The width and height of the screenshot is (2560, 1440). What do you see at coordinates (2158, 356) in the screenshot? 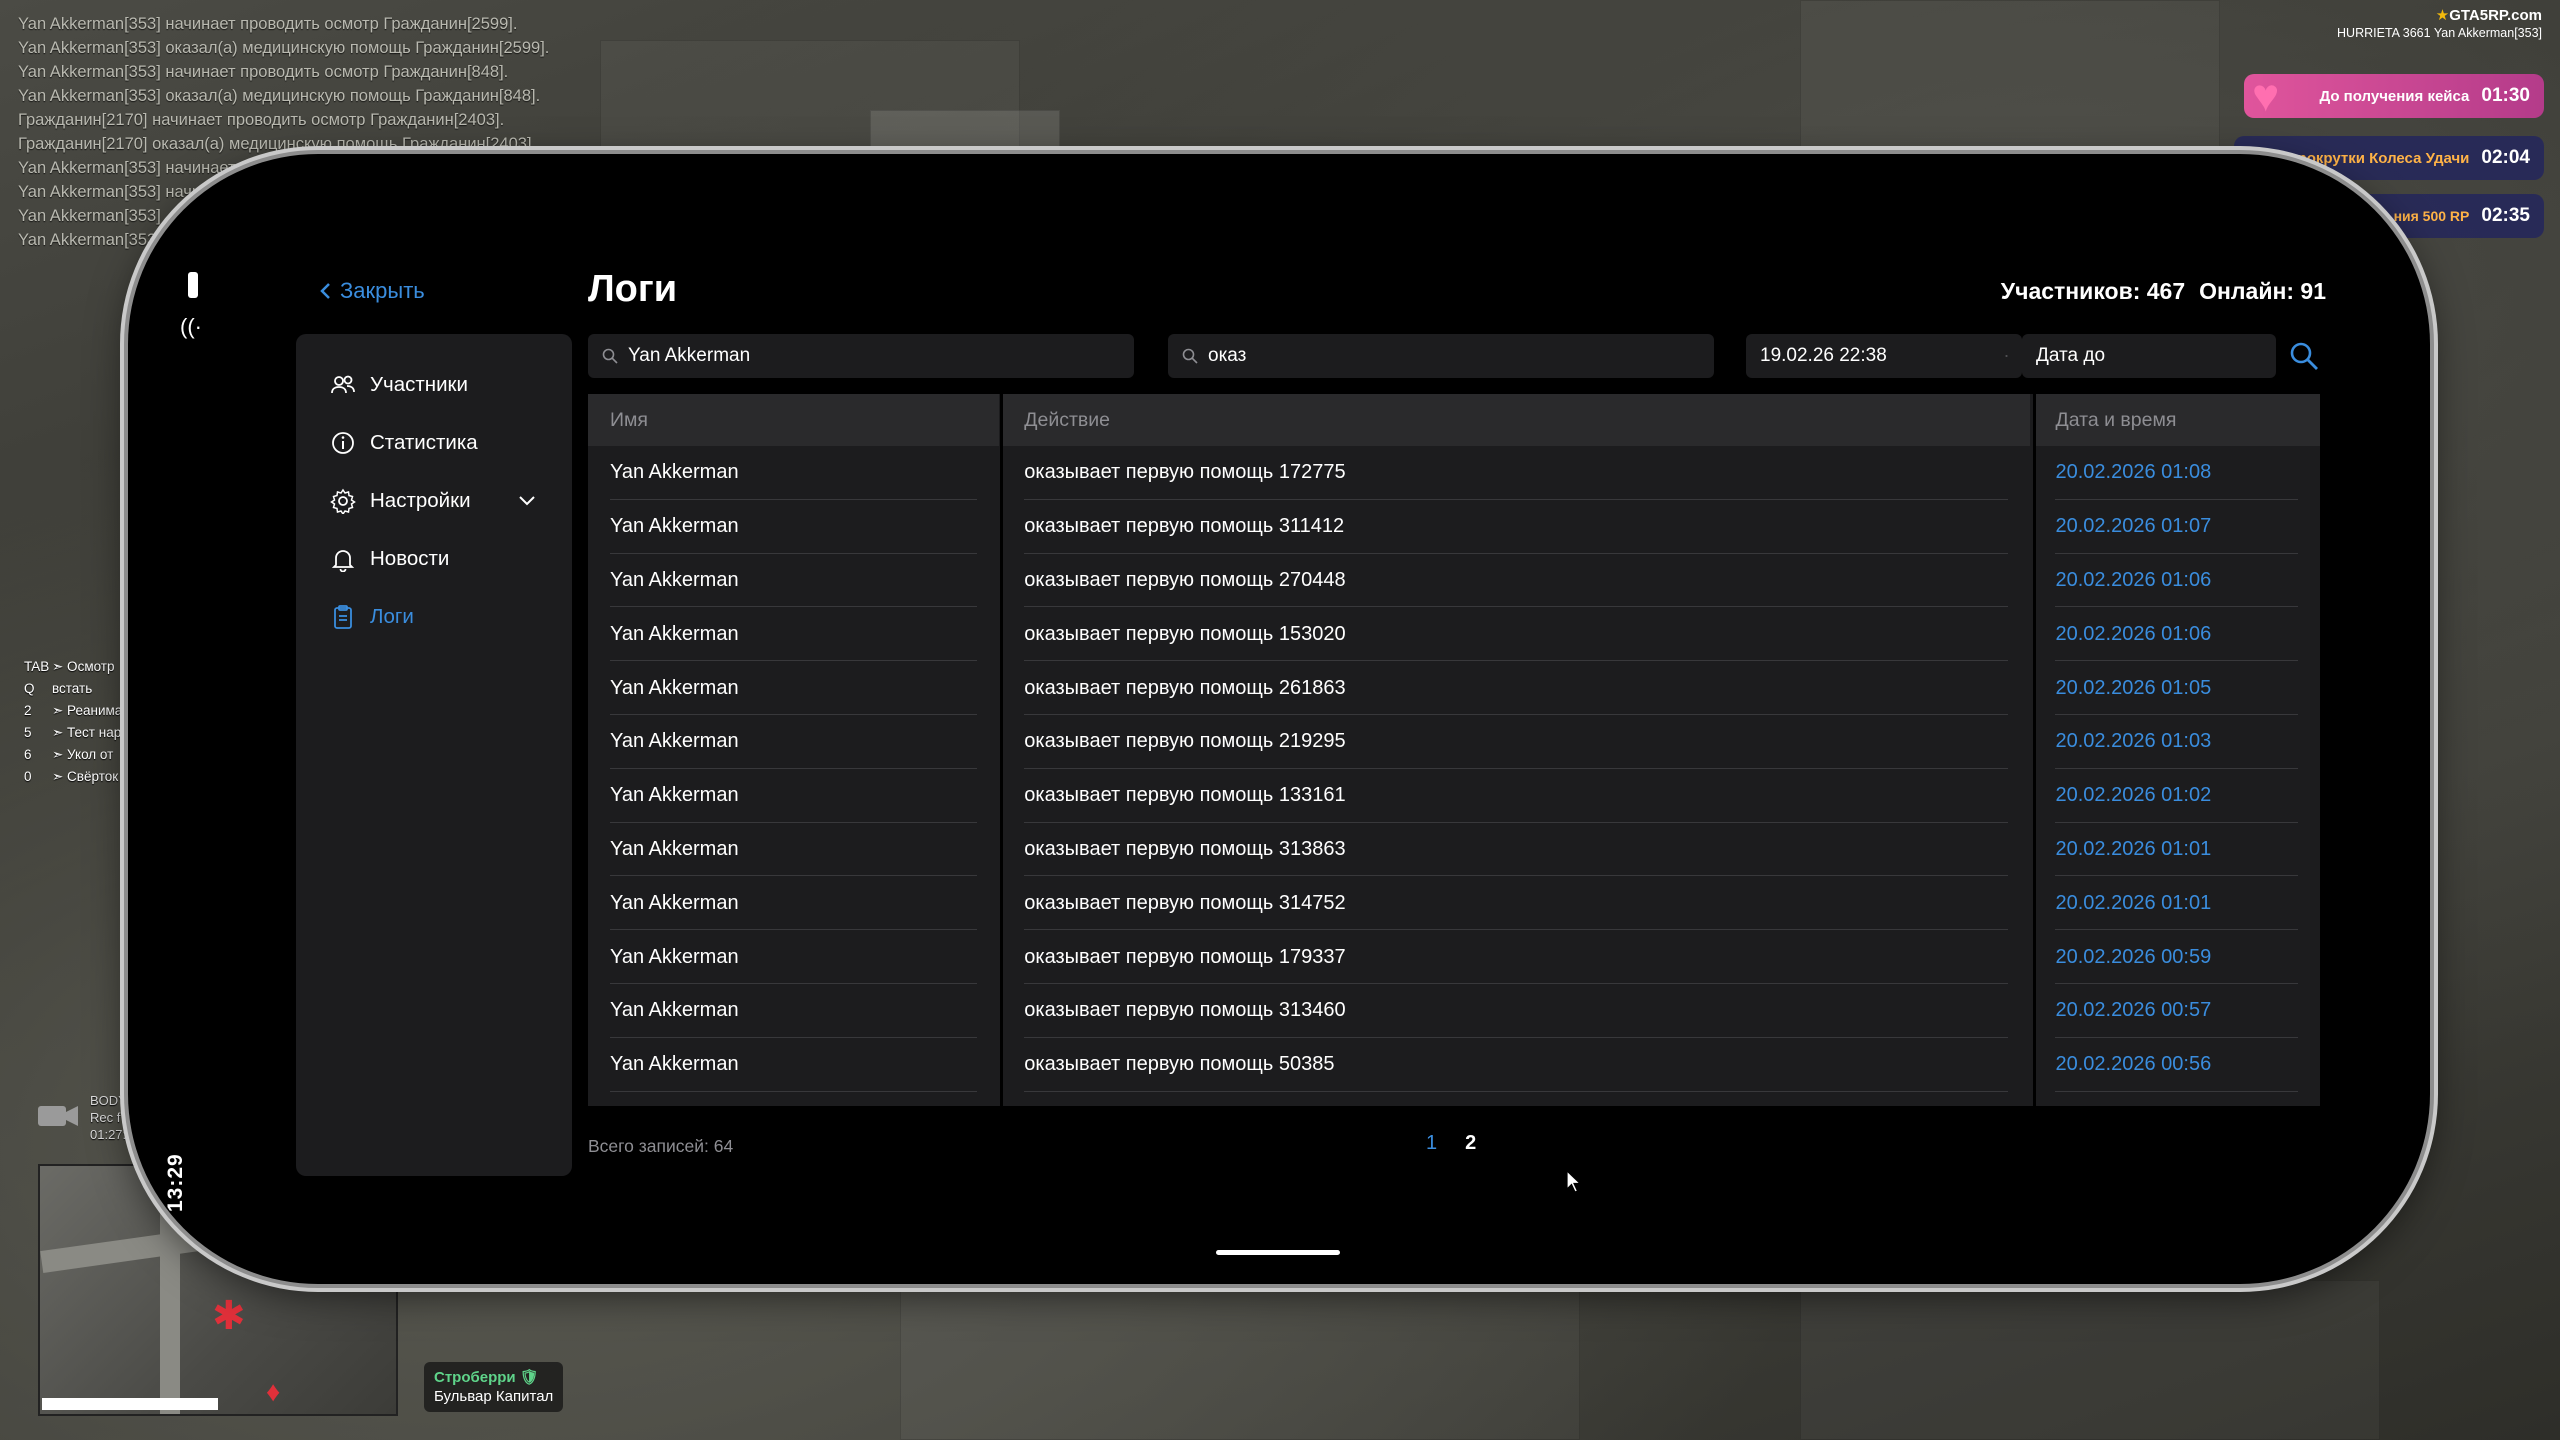
I see `date-to-input` at bounding box center [2158, 356].